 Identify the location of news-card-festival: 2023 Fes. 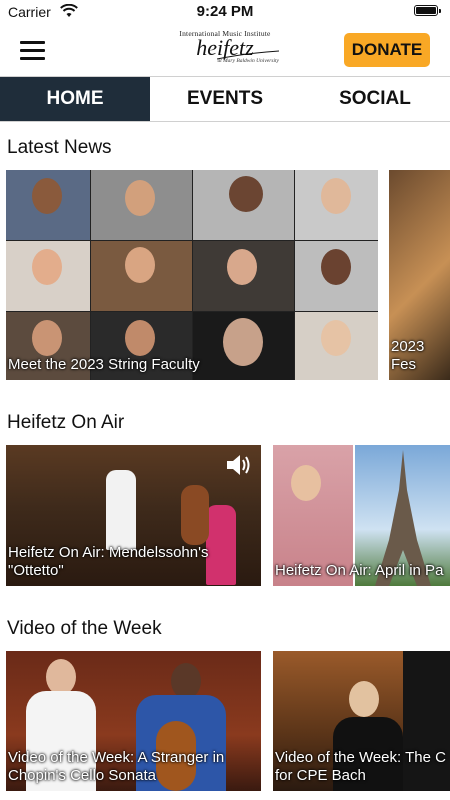
(419, 275).